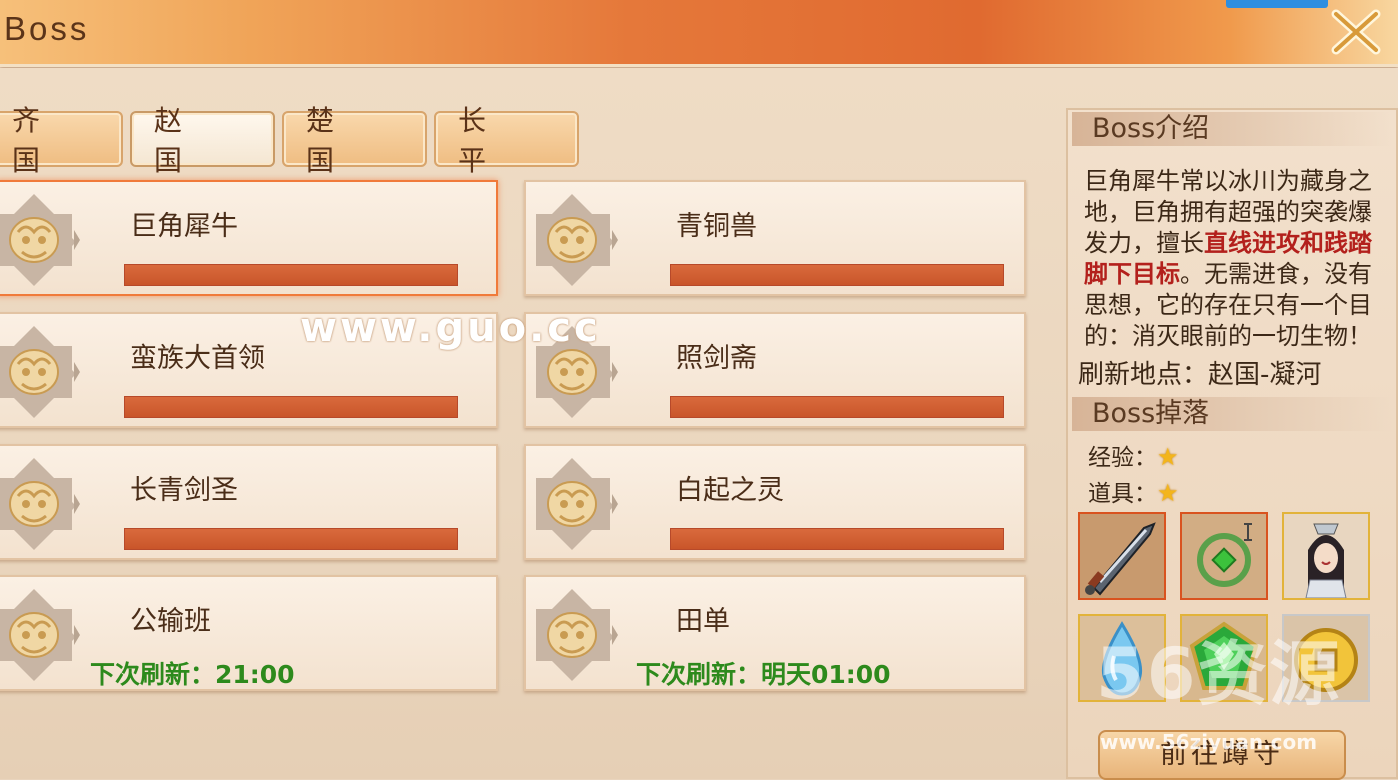 This screenshot has width=1398, height=780. Describe the element at coordinates (1277, 4) in the screenshot. I see `top-indicator` at that location.